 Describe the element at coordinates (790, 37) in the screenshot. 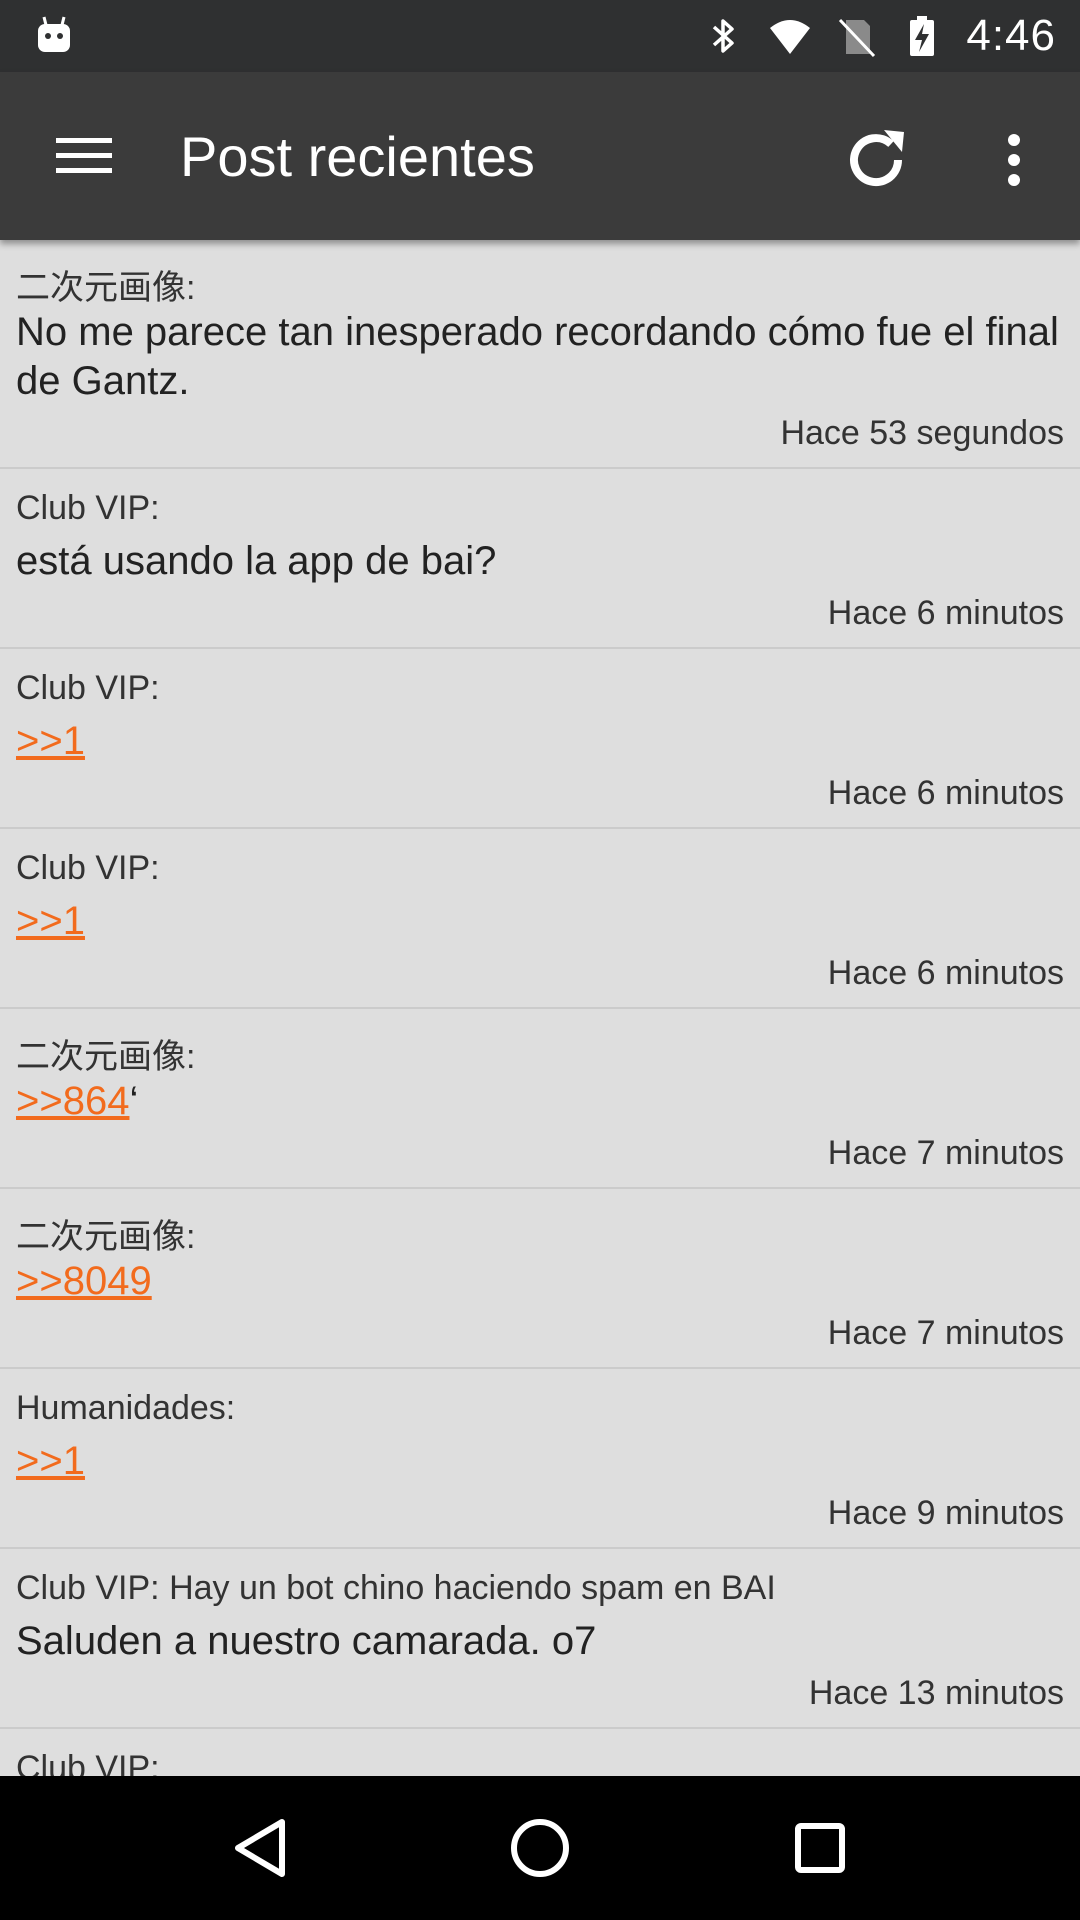

I see `wifi-icon` at that location.